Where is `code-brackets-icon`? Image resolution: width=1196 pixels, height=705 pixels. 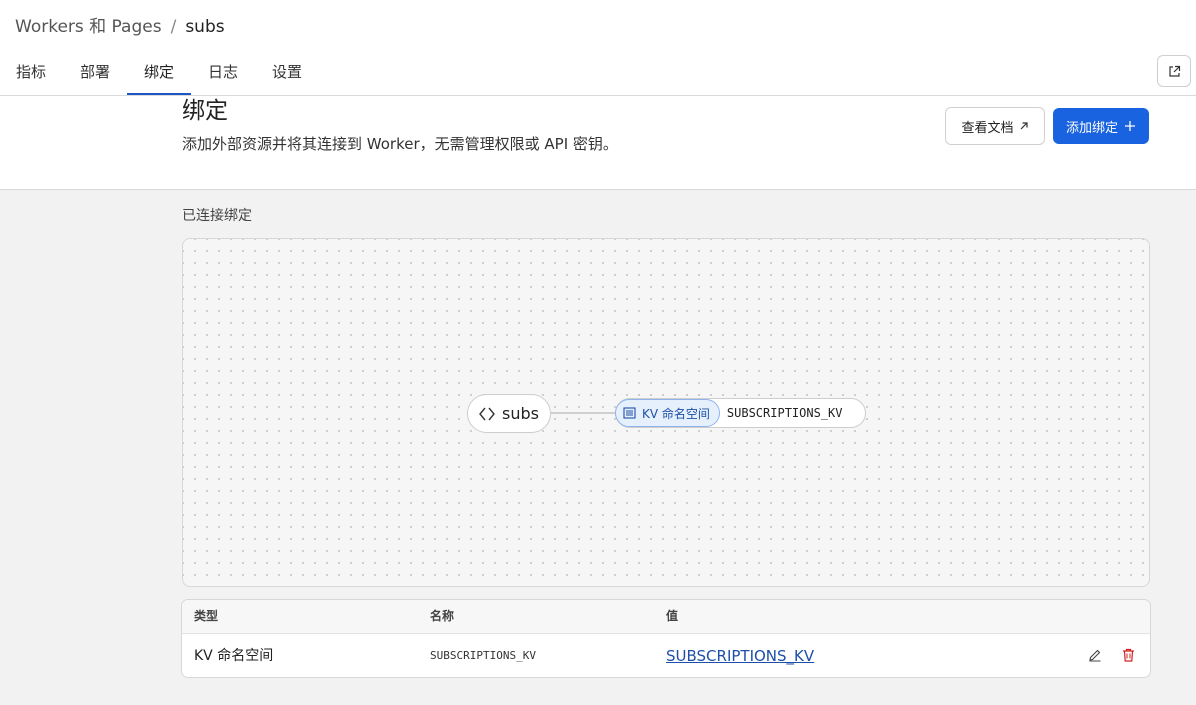 code-brackets-icon is located at coordinates (487, 413).